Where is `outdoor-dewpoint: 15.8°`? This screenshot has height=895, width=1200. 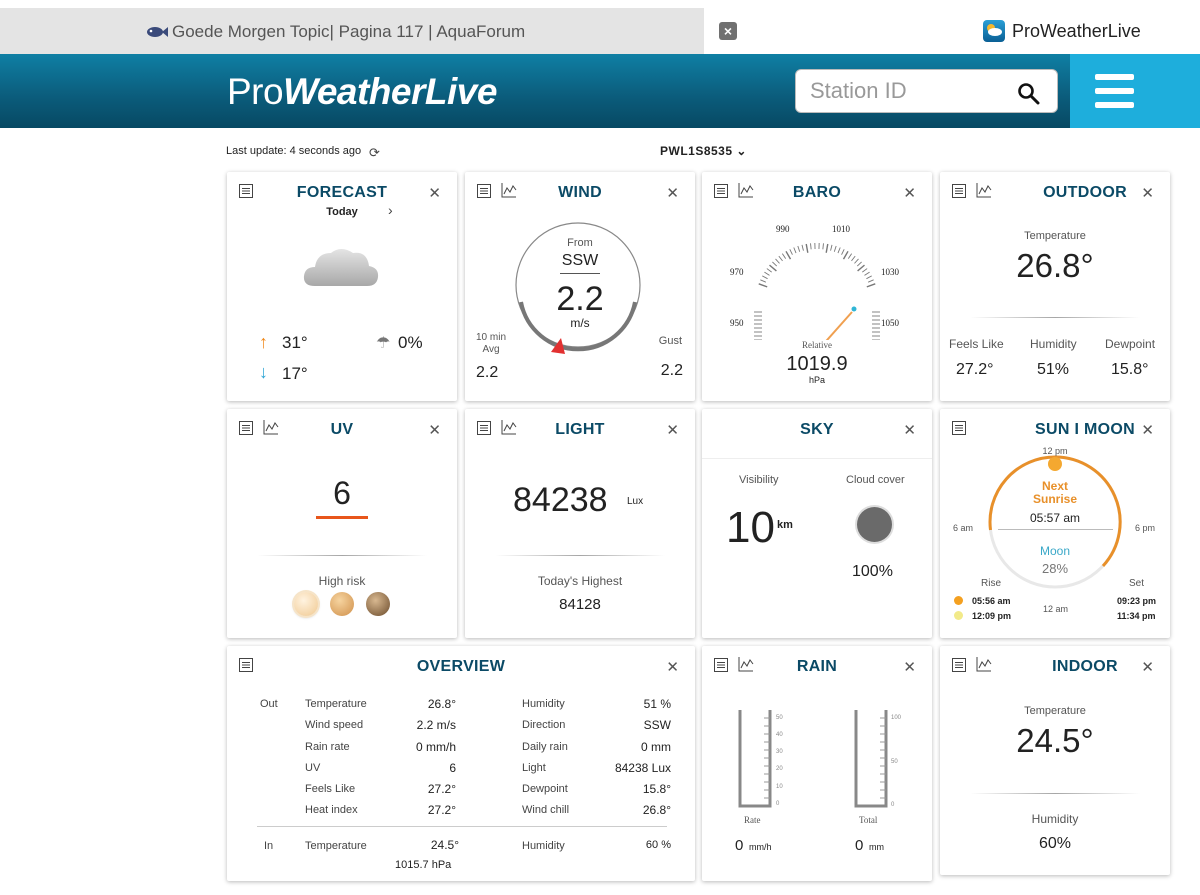 outdoor-dewpoint: 15.8° is located at coordinates (1130, 369).